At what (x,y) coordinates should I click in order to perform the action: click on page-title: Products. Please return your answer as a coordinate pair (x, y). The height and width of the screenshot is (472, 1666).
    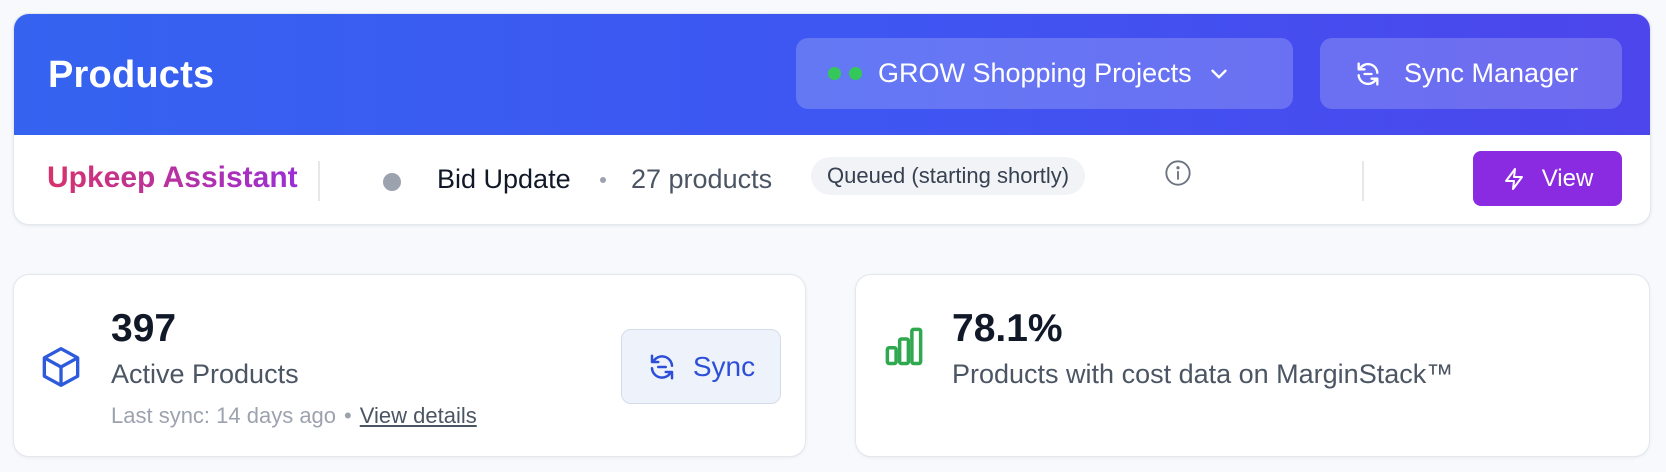
    Looking at the image, I should click on (131, 75).